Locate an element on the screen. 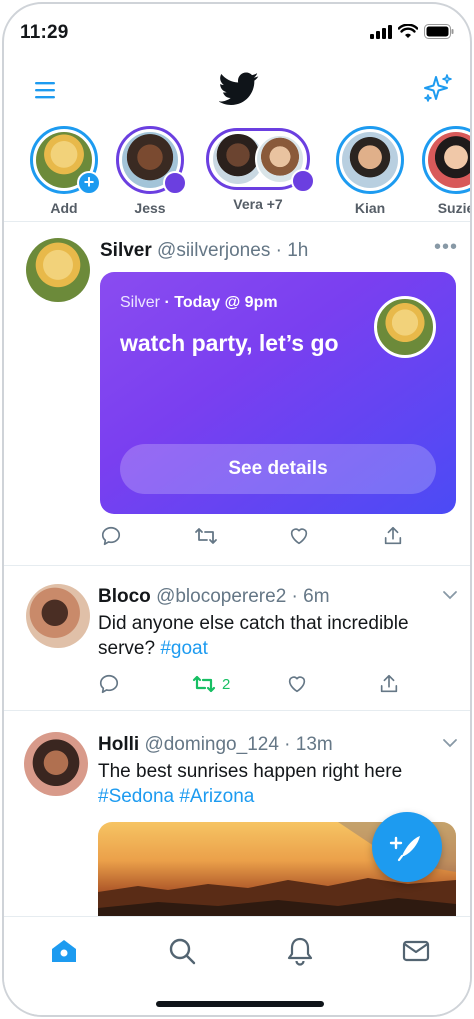 The width and height of the screenshot is (474, 1019). bottom-tab-bar is located at coordinates (237, 965).